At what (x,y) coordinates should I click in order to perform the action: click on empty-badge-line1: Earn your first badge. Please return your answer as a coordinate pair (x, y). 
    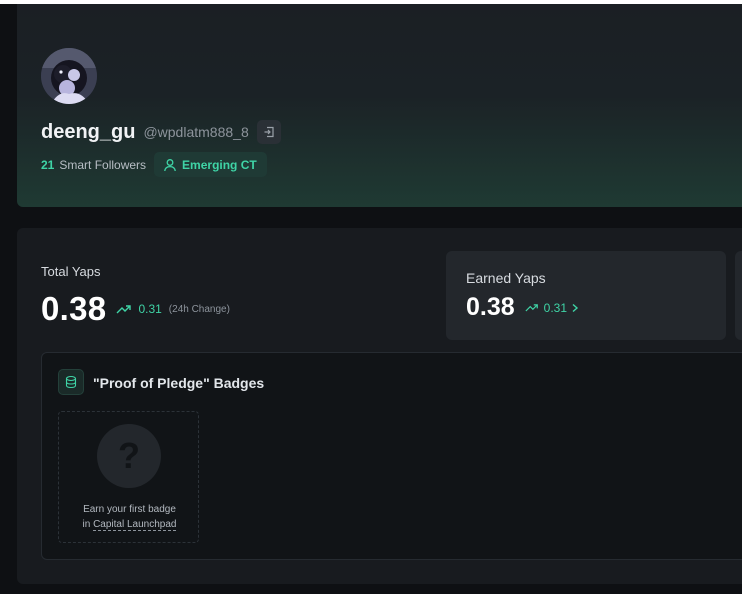
    Looking at the image, I should click on (129, 509).